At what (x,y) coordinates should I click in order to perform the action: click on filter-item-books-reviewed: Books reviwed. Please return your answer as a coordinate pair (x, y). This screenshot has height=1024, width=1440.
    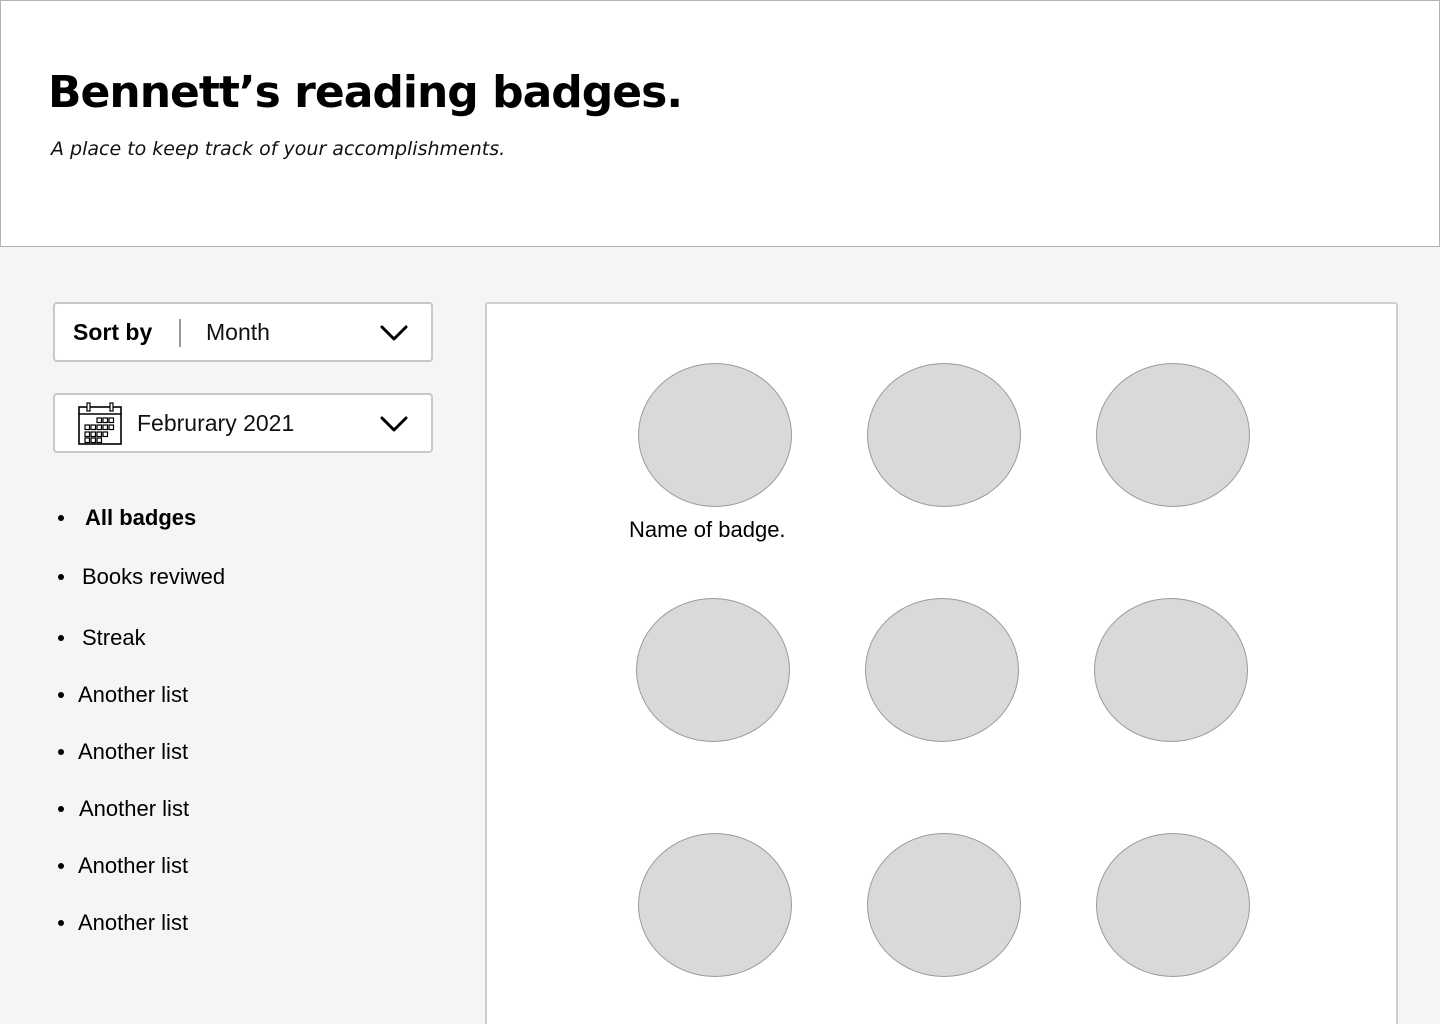
    Looking at the image, I should click on (141, 577).